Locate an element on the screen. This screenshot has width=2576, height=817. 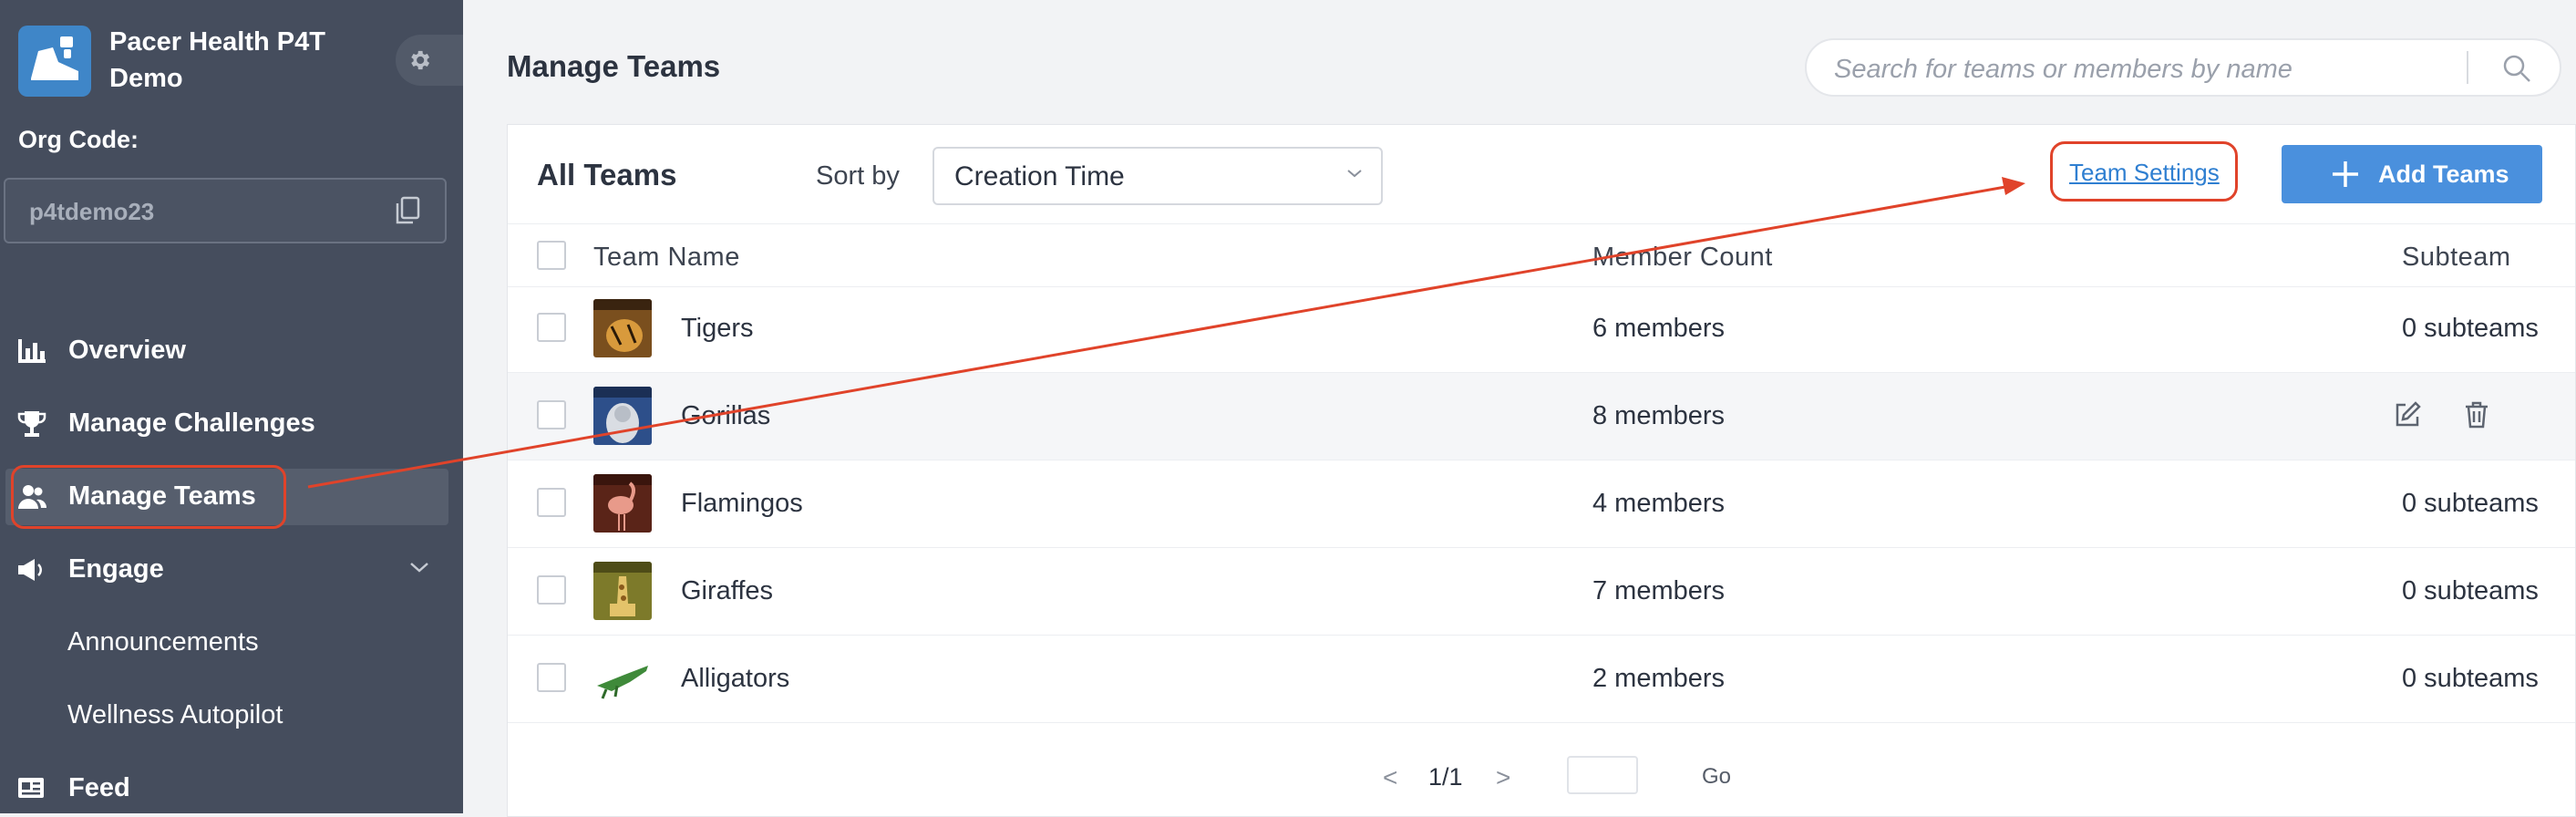
search-input: Search for teams or members by name is located at coordinates (2183, 67).